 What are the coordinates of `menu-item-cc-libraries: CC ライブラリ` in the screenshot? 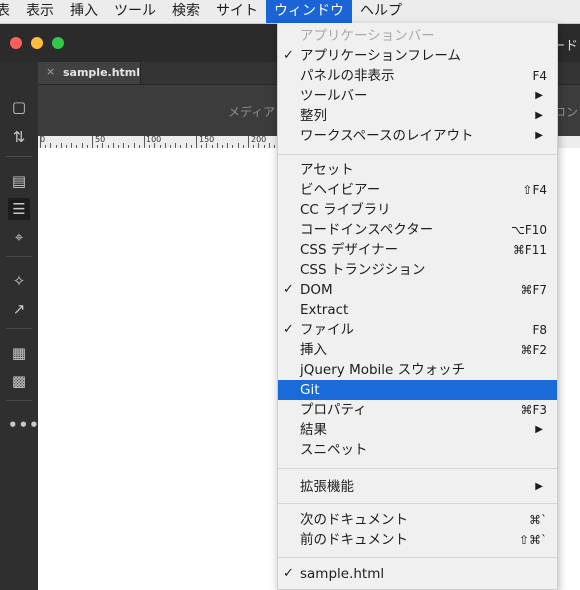 It's located at (417, 210).